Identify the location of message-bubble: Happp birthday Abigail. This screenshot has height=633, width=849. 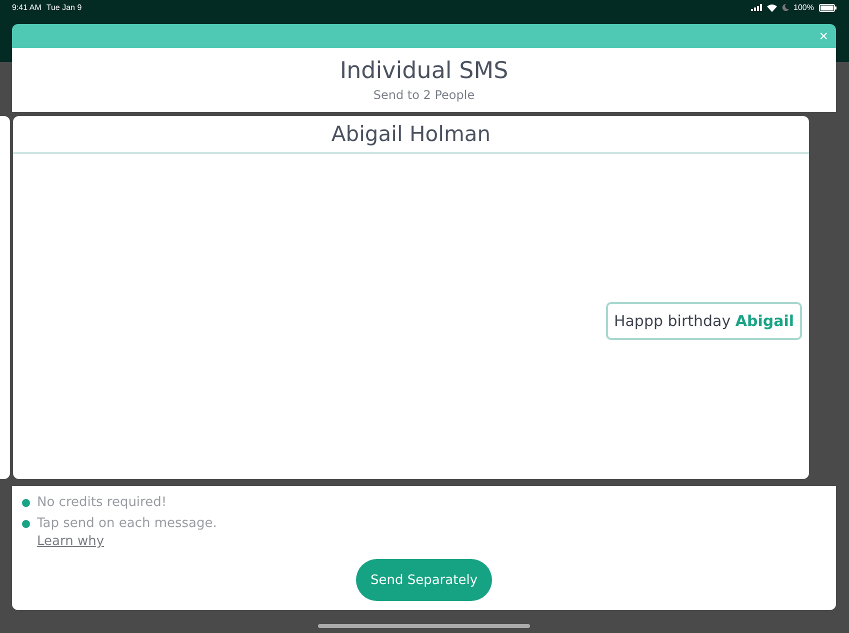
(704, 321).